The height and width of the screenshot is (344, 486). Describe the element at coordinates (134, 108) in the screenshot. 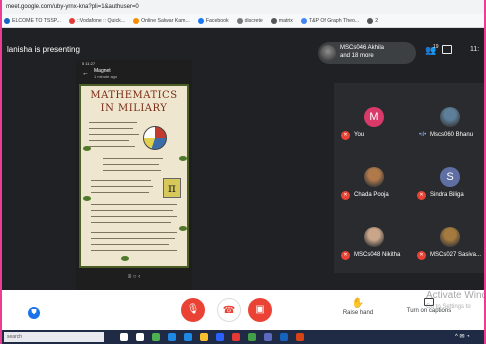

I see `poster-title-line2: IN MILIARY` at that location.